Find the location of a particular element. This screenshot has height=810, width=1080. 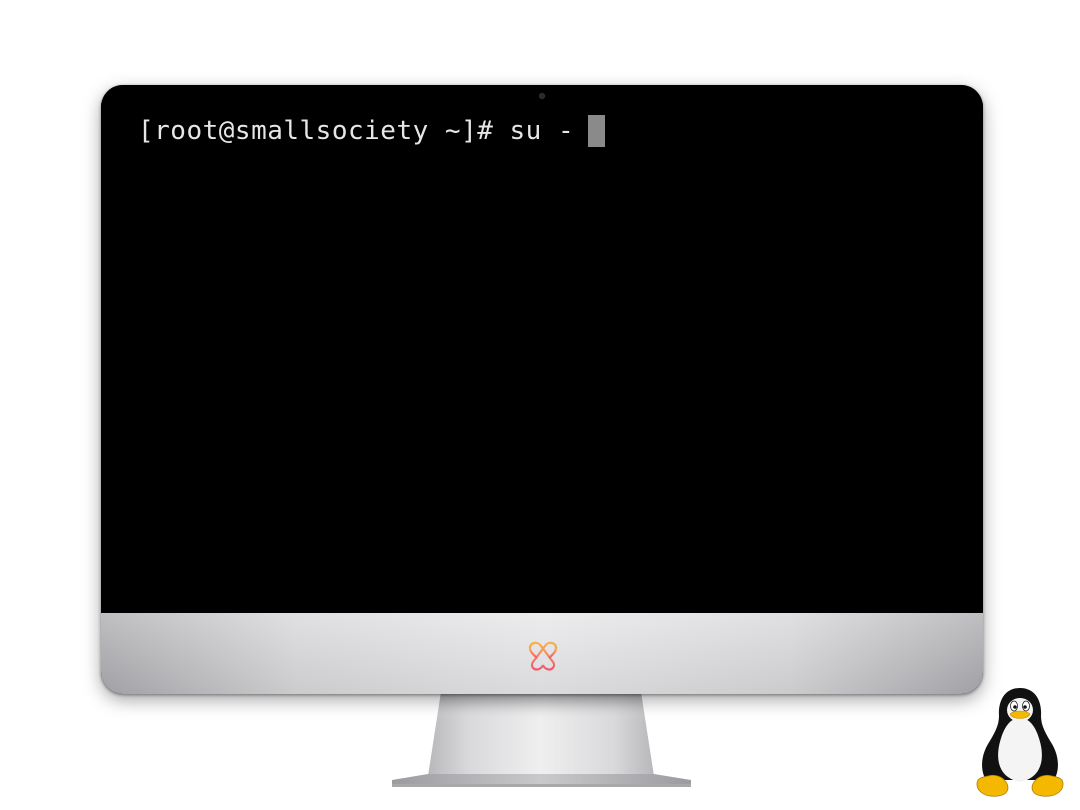

camera-icon is located at coordinates (542, 96).